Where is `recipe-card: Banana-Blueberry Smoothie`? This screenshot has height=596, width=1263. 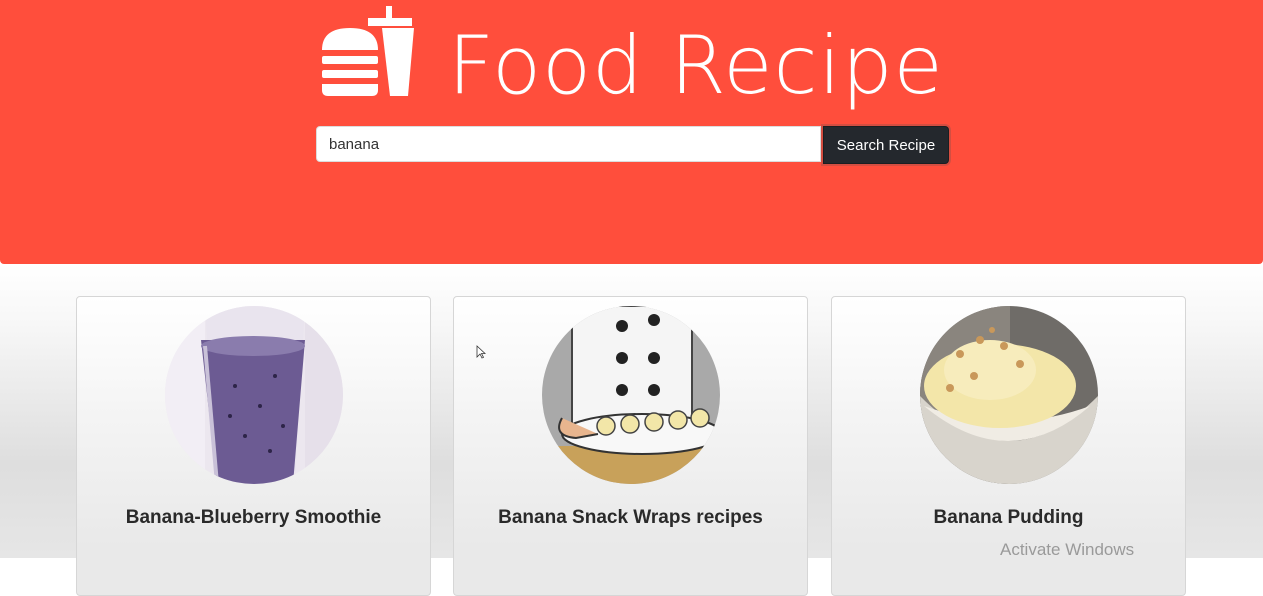 recipe-card: Banana-Blueberry Smoothie is located at coordinates (253, 446).